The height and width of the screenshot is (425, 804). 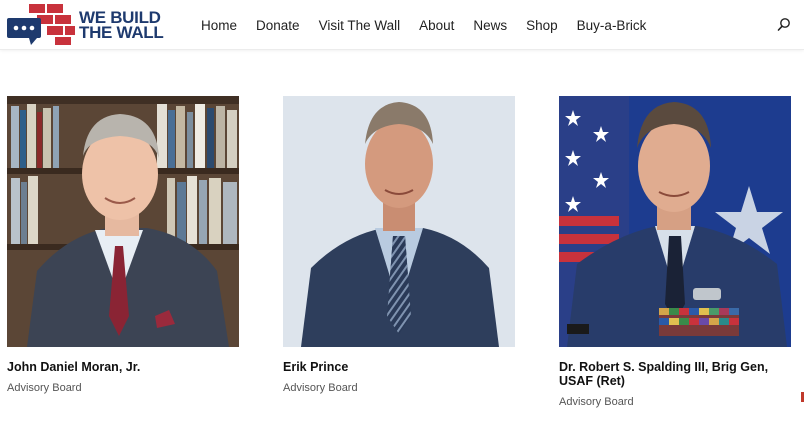 What do you see at coordinates (316, 367) in the screenshot?
I see `member-name: Erik Prince` at bounding box center [316, 367].